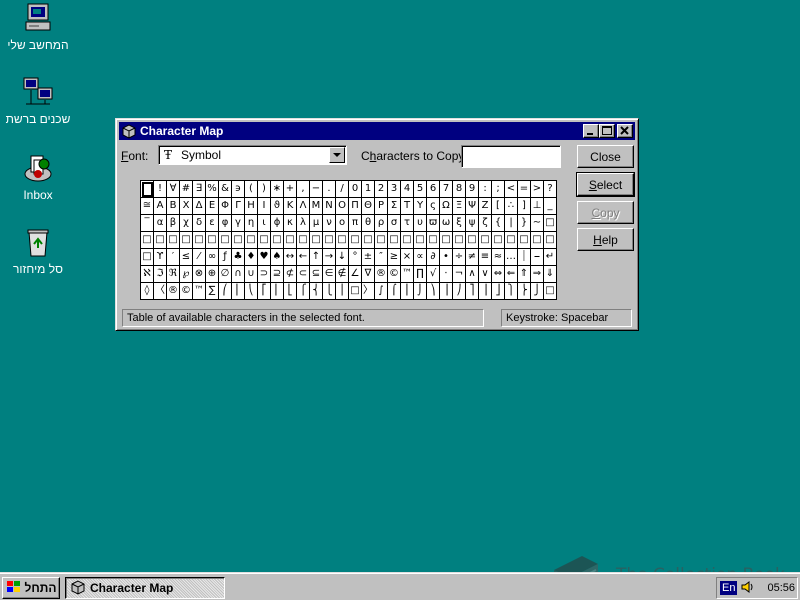  I want to click on character-cell: ⎞, so click(433, 291).